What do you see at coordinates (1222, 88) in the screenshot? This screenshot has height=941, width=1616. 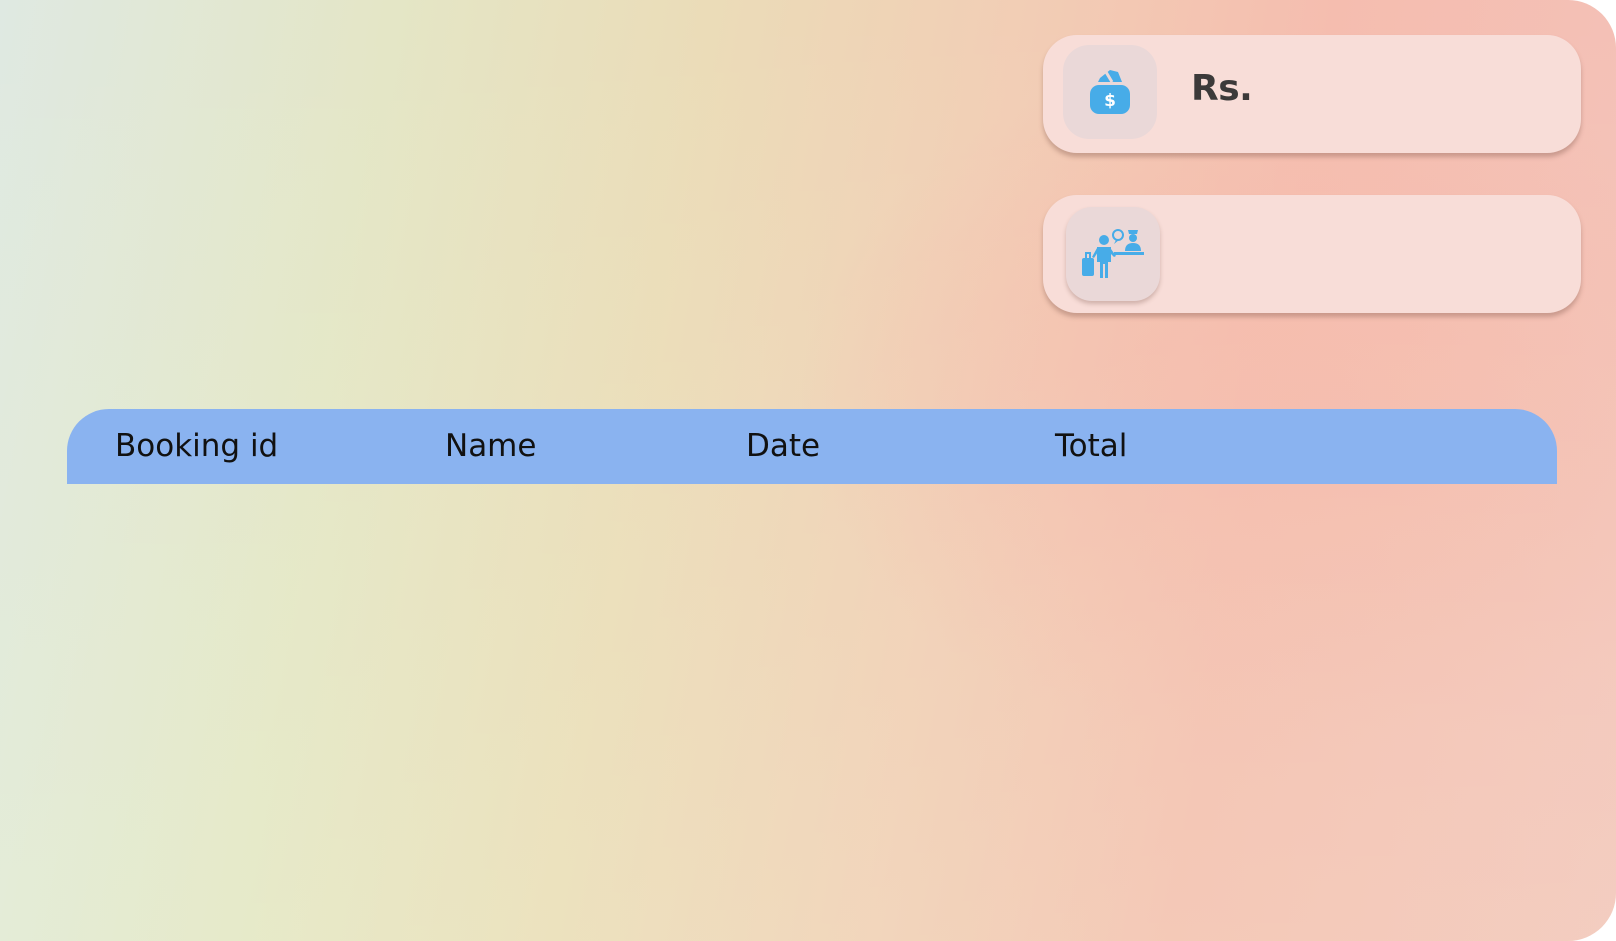 I see `revenue-value: Rs.` at bounding box center [1222, 88].